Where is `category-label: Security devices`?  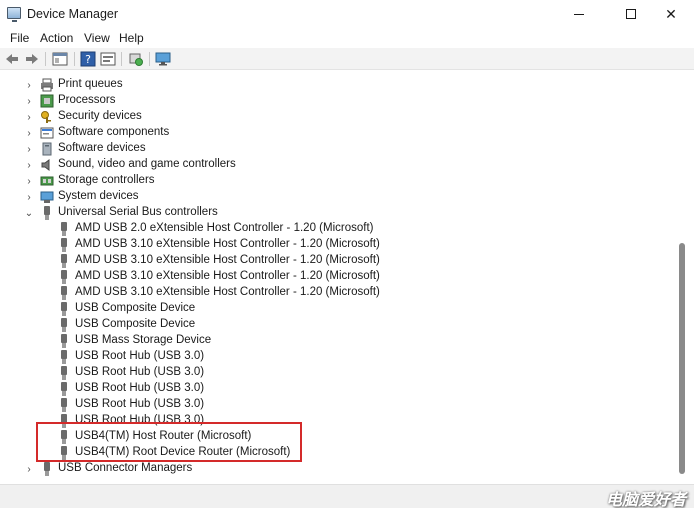 category-label: Security devices is located at coordinates (100, 116).